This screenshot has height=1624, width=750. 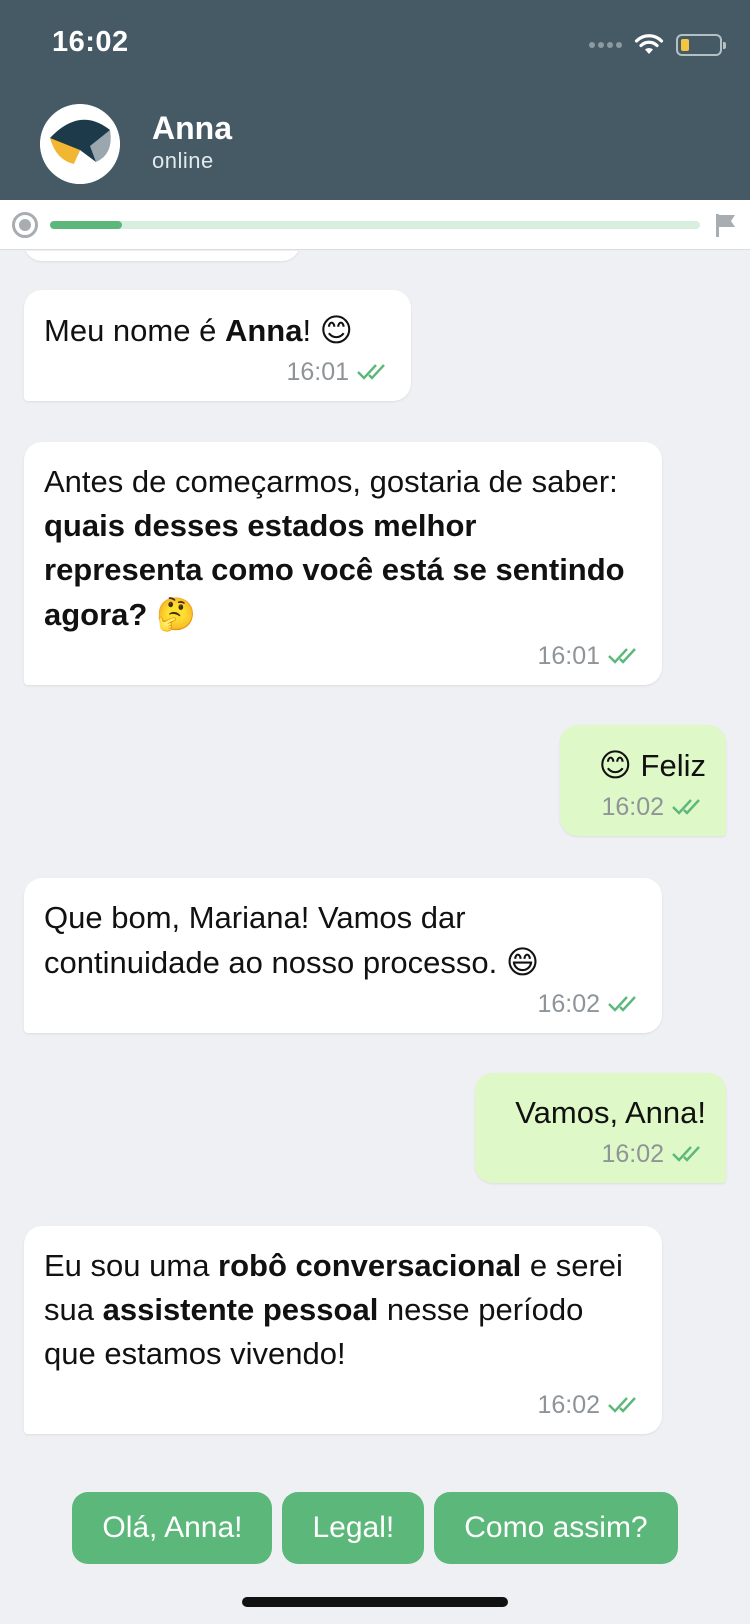 I want to click on home-indicator, so click(x=375, y=1602).